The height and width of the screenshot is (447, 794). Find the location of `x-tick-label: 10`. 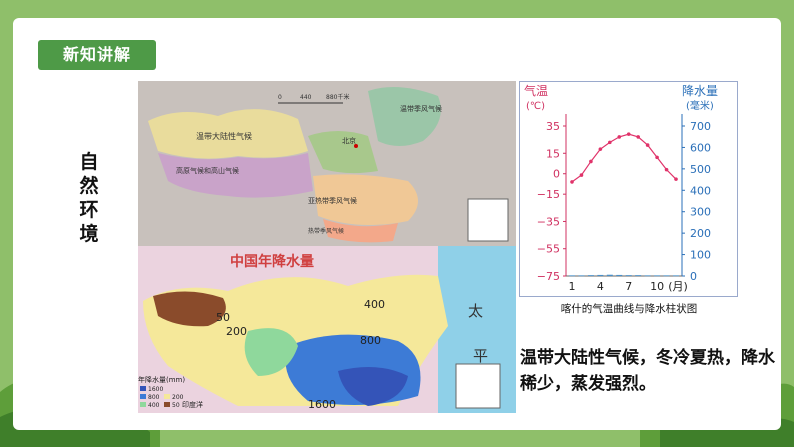

x-tick-label: 10 is located at coordinates (657, 286).